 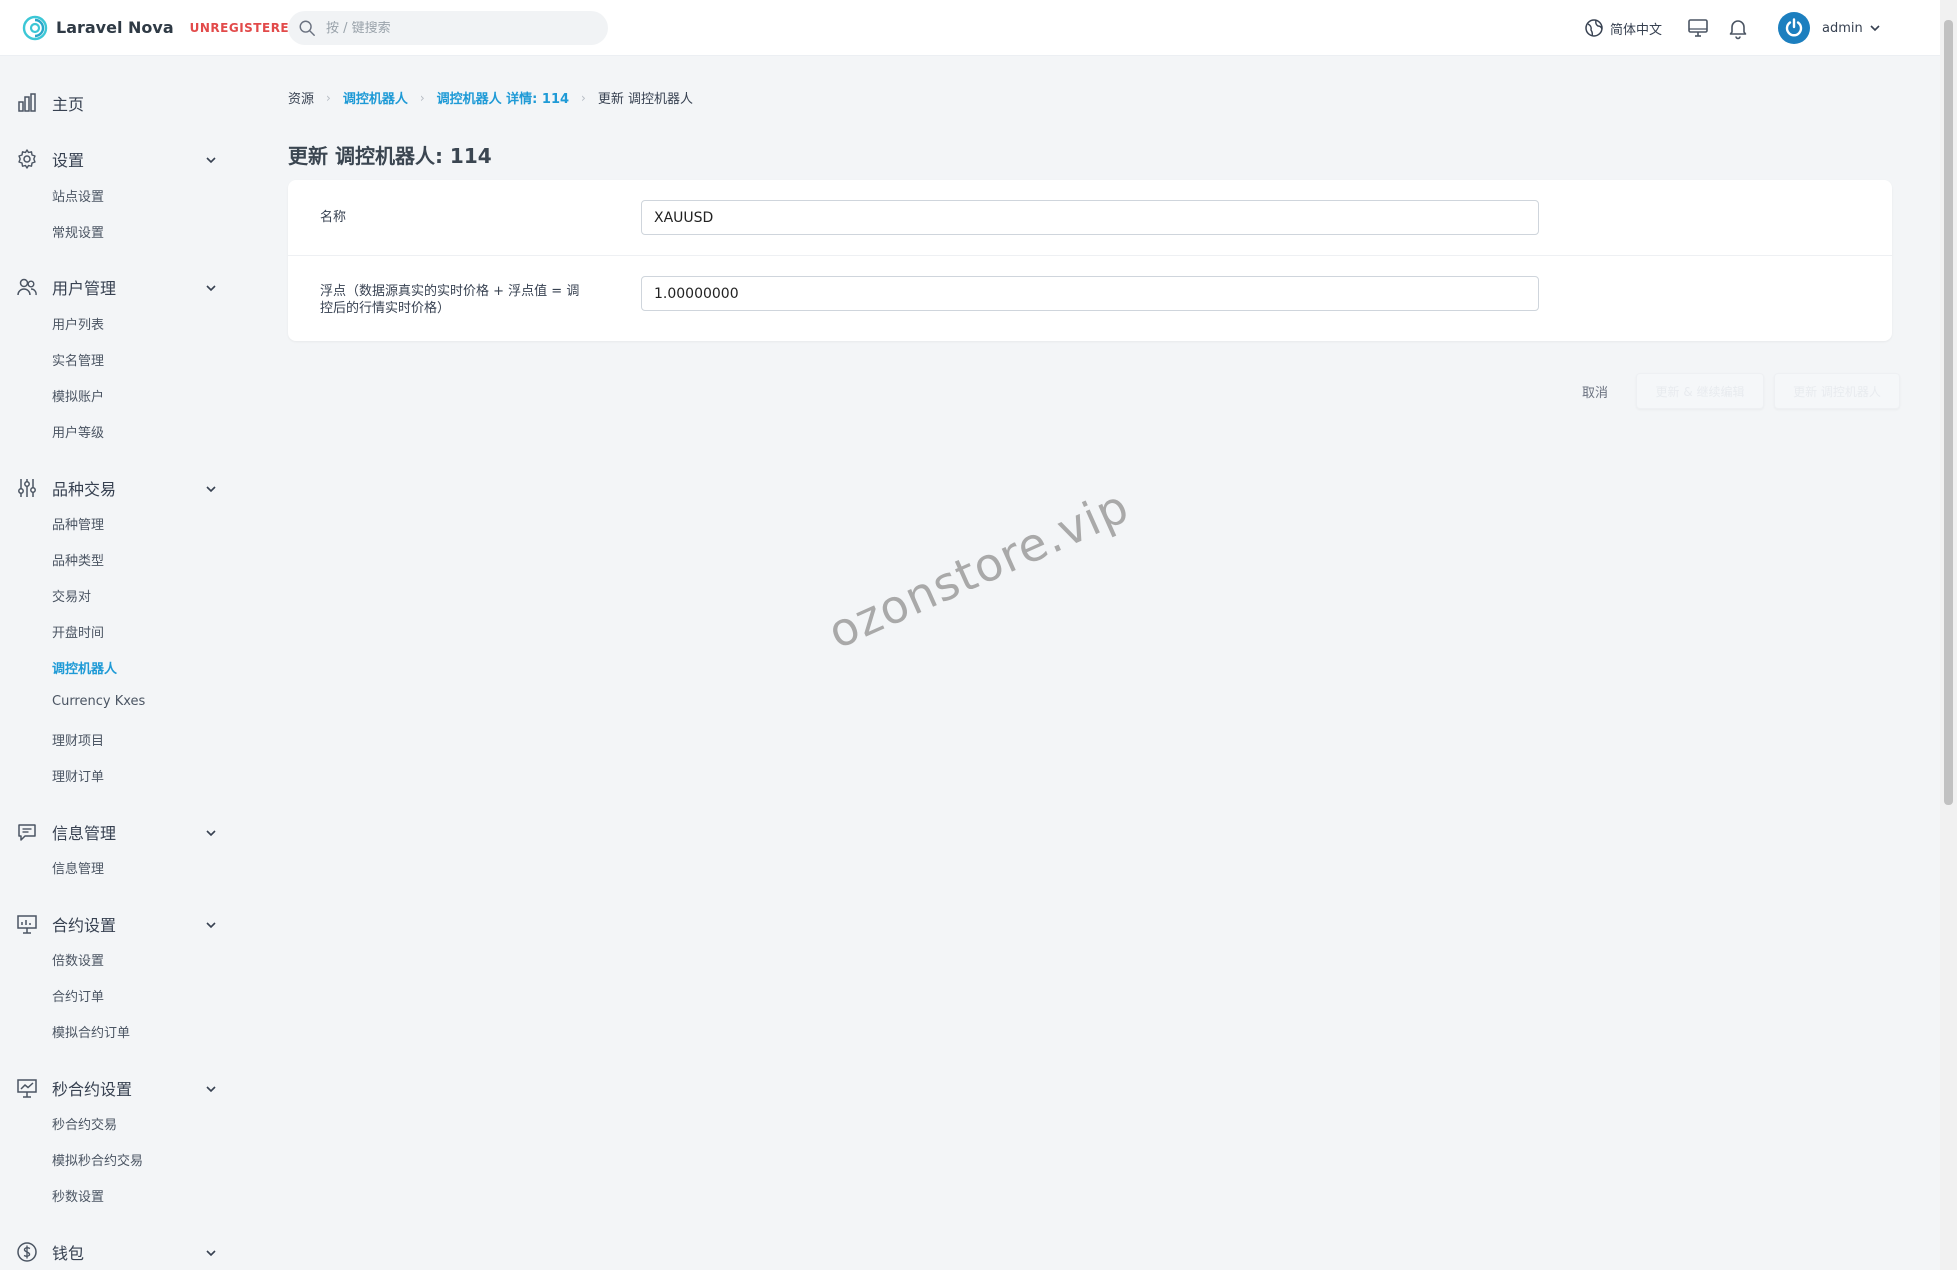 What do you see at coordinates (91, 1031) in the screenshot?
I see `sidebar-item-demo-contract-order: 模拟合约订单` at bounding box center [91, 1031].